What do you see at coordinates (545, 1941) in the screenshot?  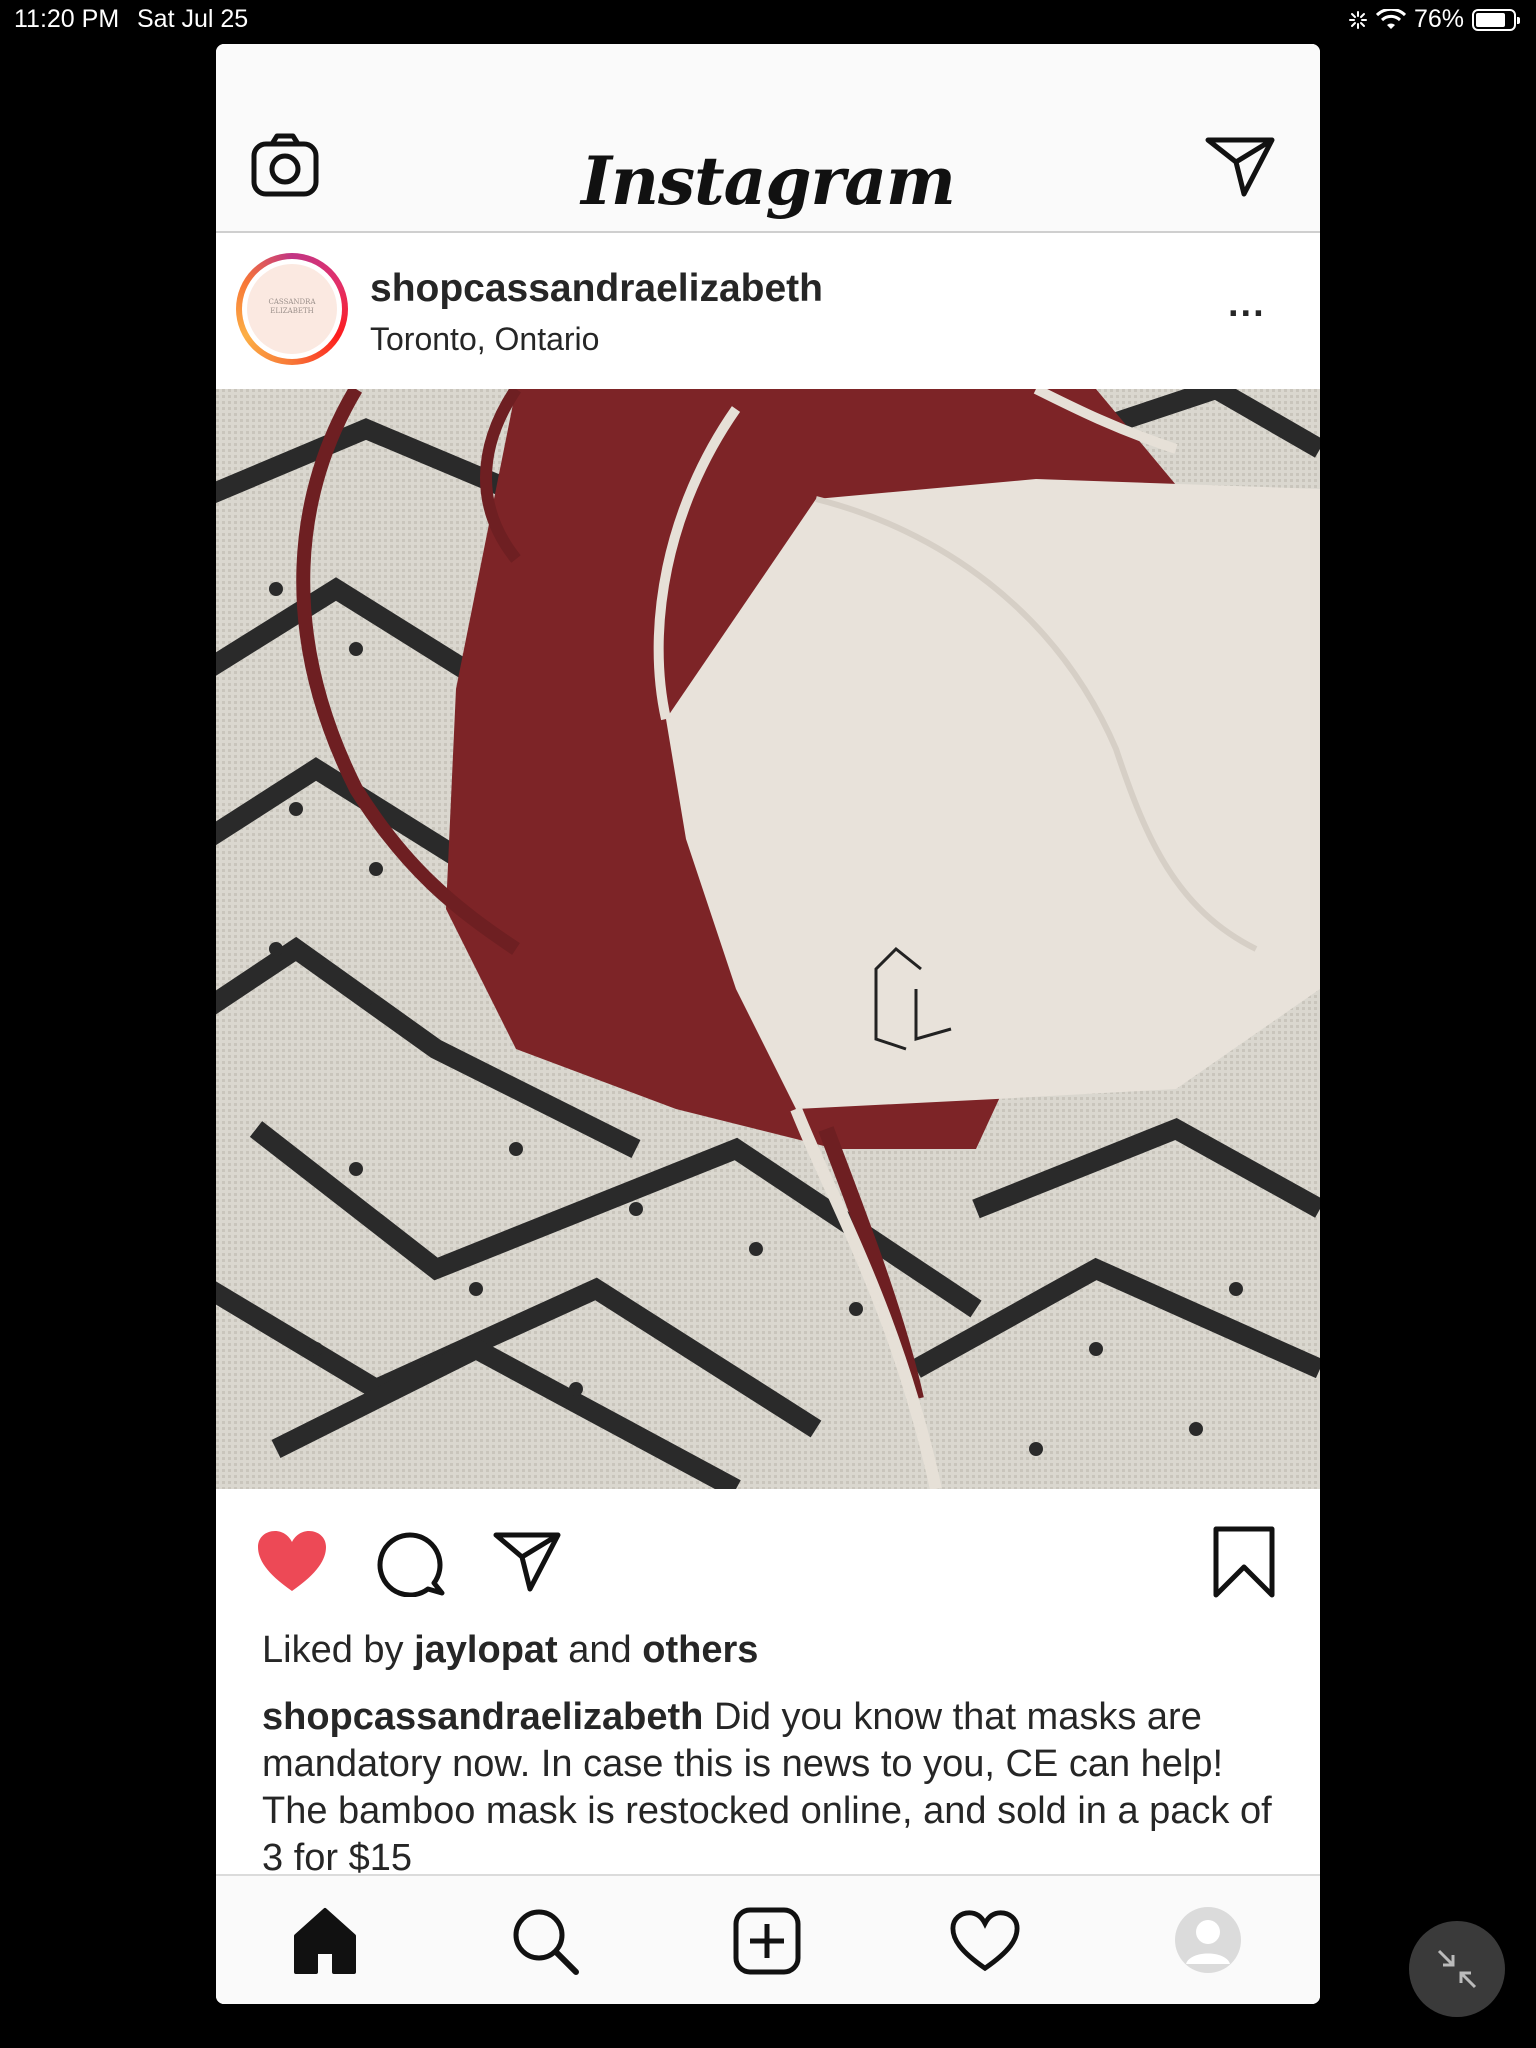 I see `search-icon` at bounding box center [545, 1941].